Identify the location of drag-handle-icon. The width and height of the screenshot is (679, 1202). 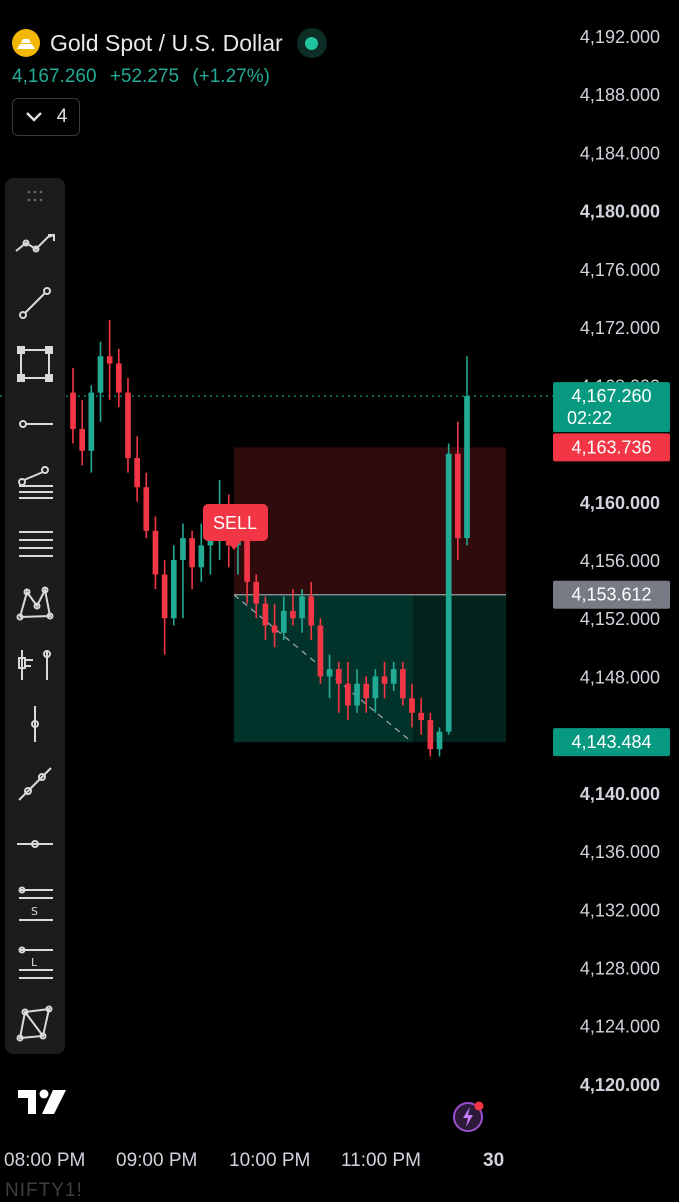
(35, 196).